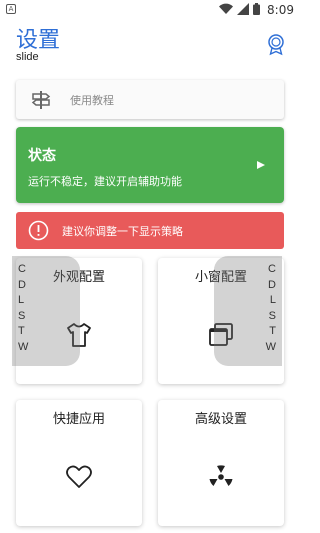  I want to click on award-badge-icon, so click(276, 45).